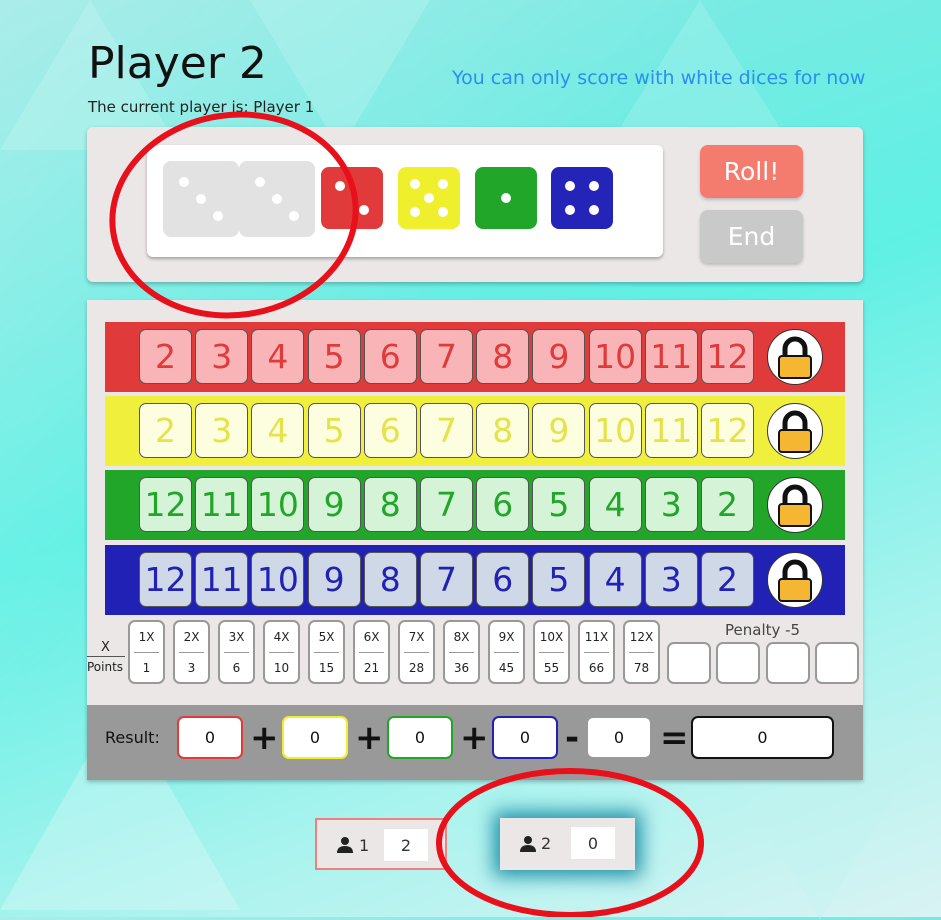 The image size is (941, 920). What do you see at coordinates (278, 356) in the screenshot?
I see `red-cell: 4` at bounding box center [278, 356].